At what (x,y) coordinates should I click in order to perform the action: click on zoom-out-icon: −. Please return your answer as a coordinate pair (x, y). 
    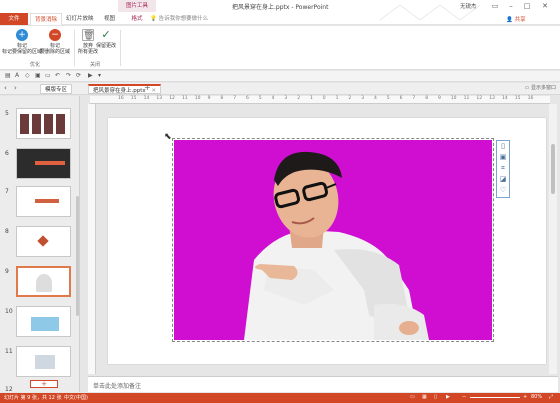
    Looking at the image, I should click on (464, 397).